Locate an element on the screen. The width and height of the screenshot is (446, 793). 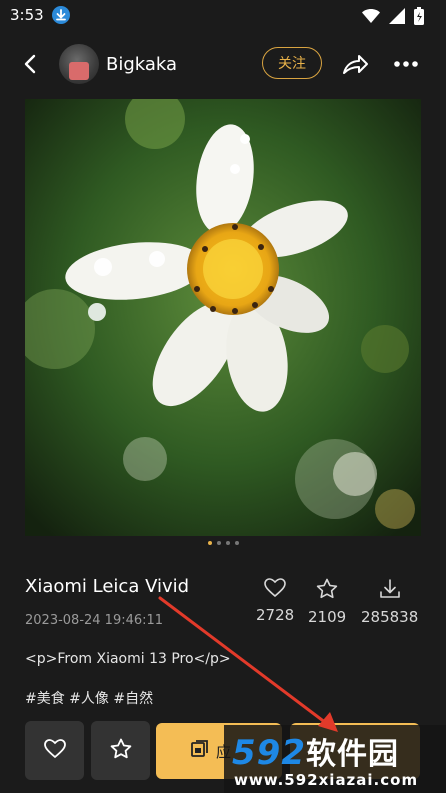
like-button is located at coordinates (54, 750).